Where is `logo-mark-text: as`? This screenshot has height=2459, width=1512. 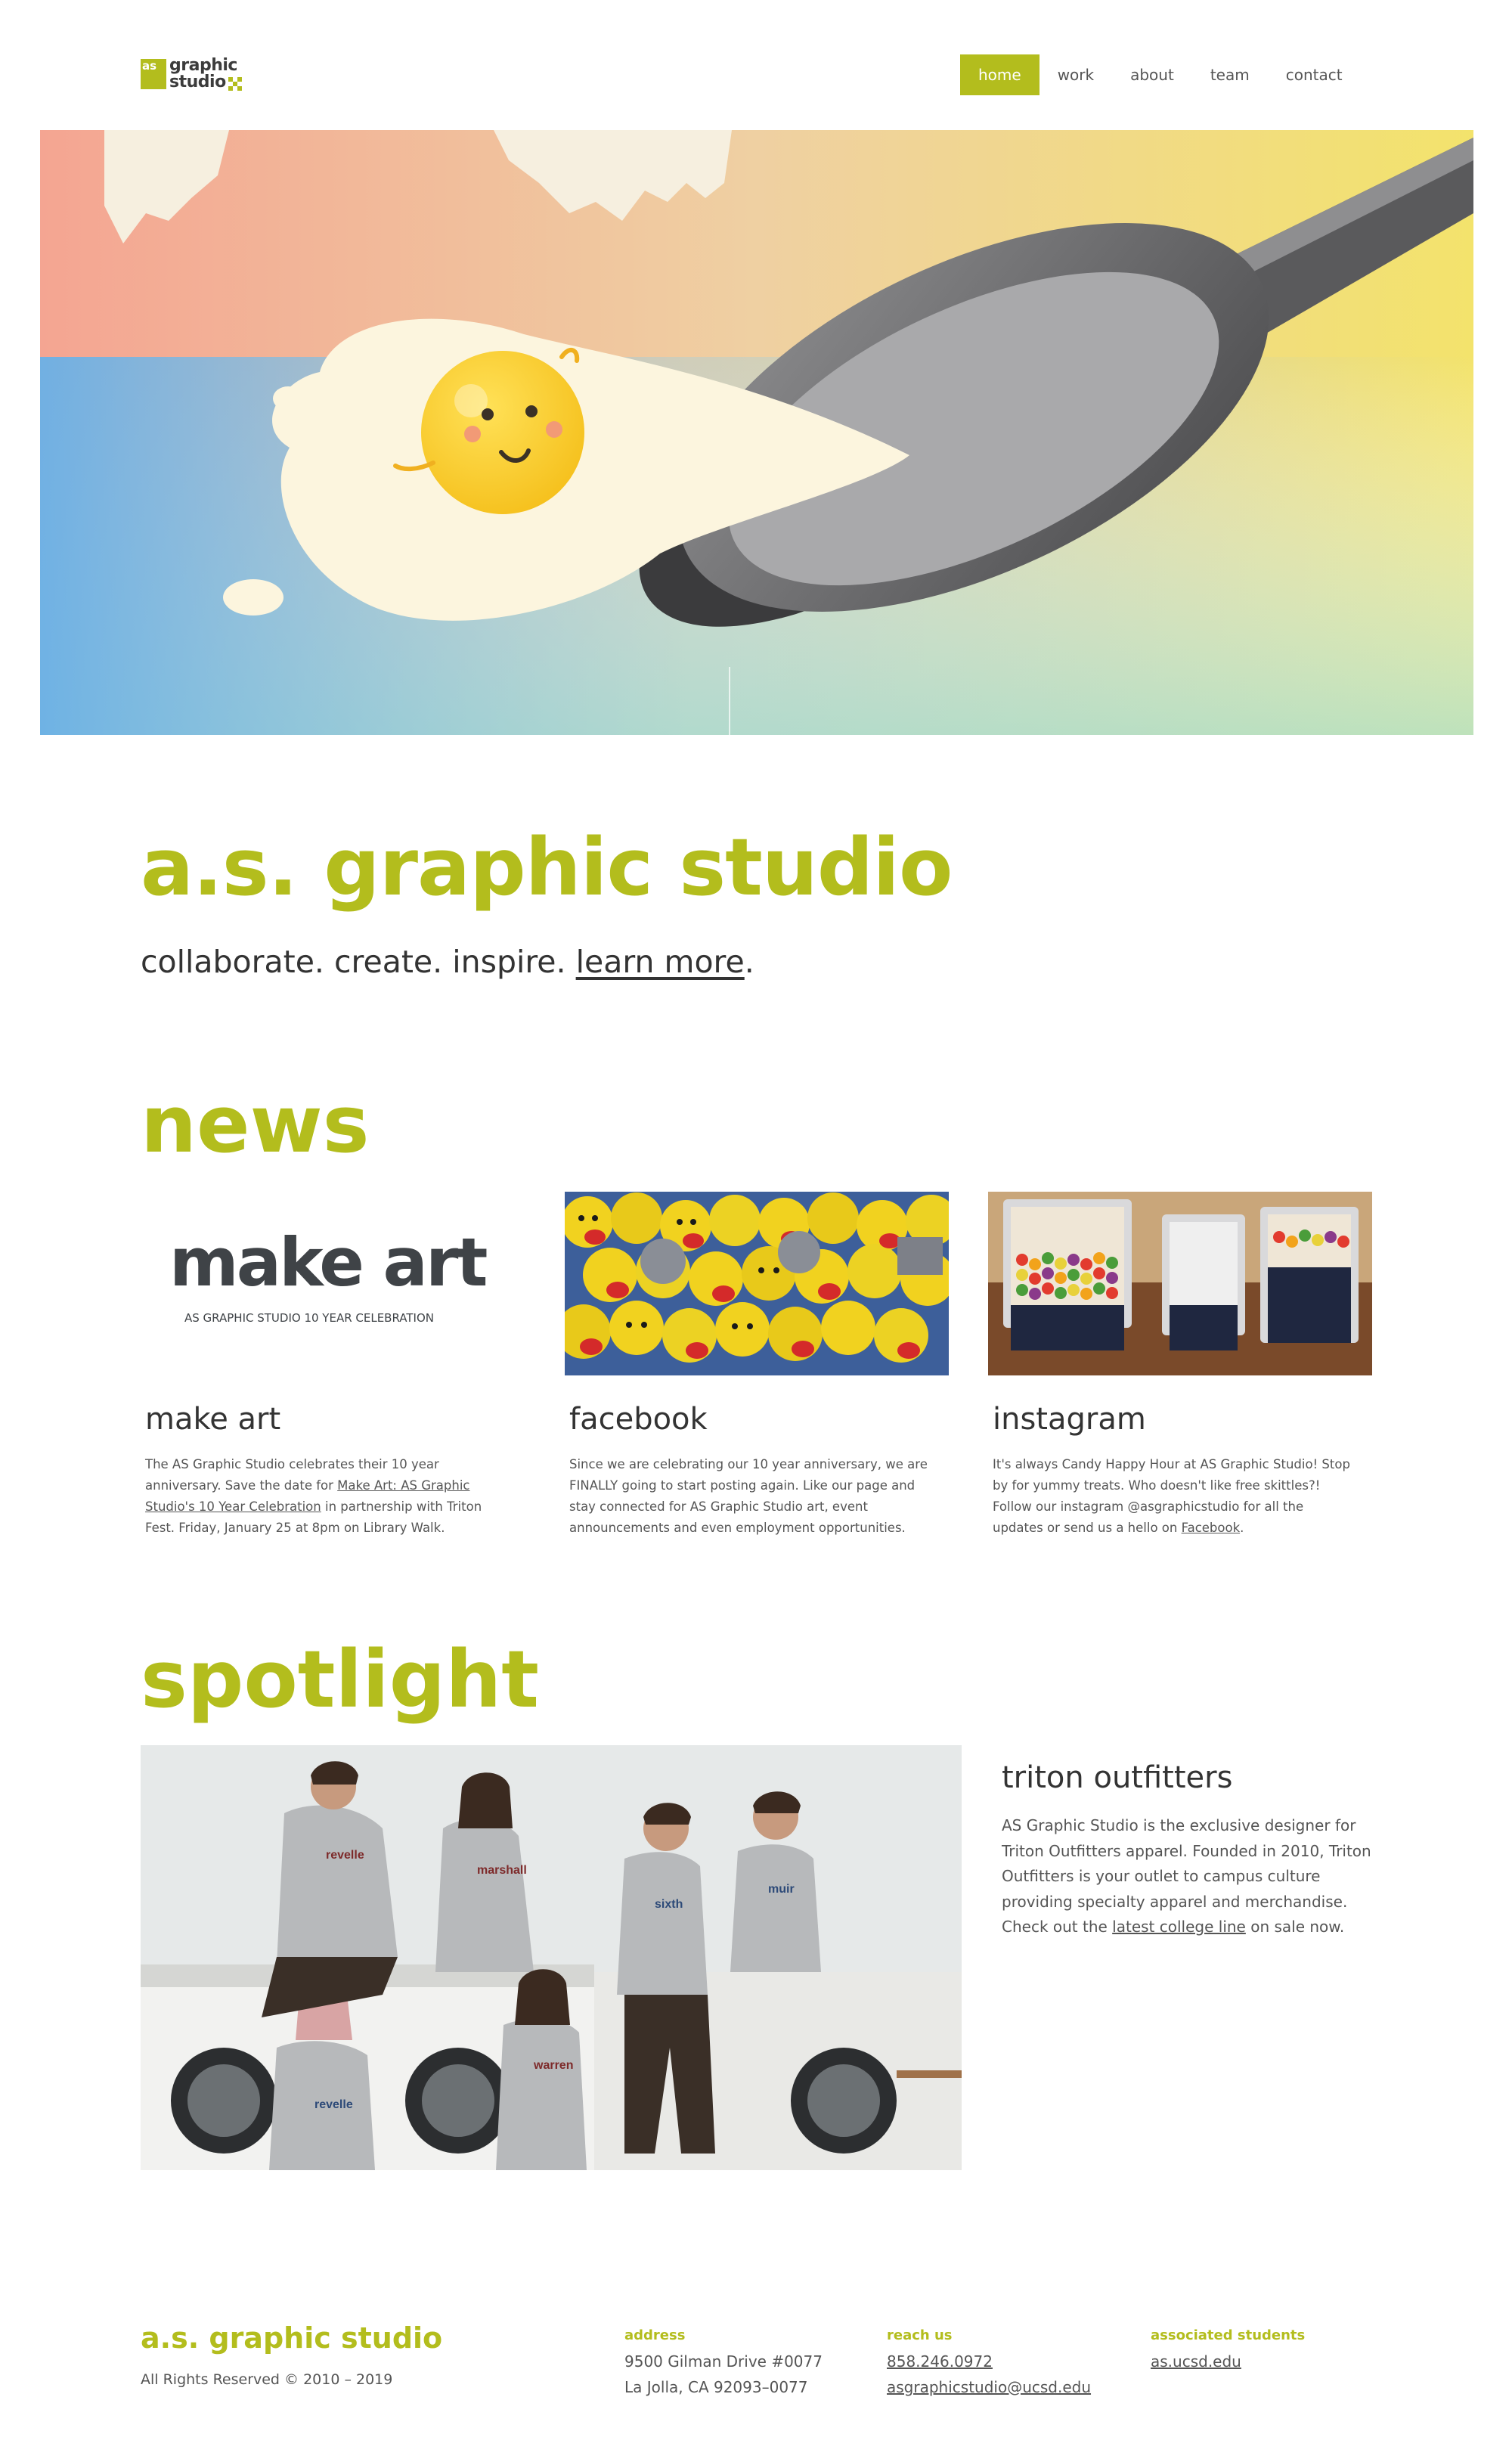
logo-mark-text: as is located at coordinates (149, 66).